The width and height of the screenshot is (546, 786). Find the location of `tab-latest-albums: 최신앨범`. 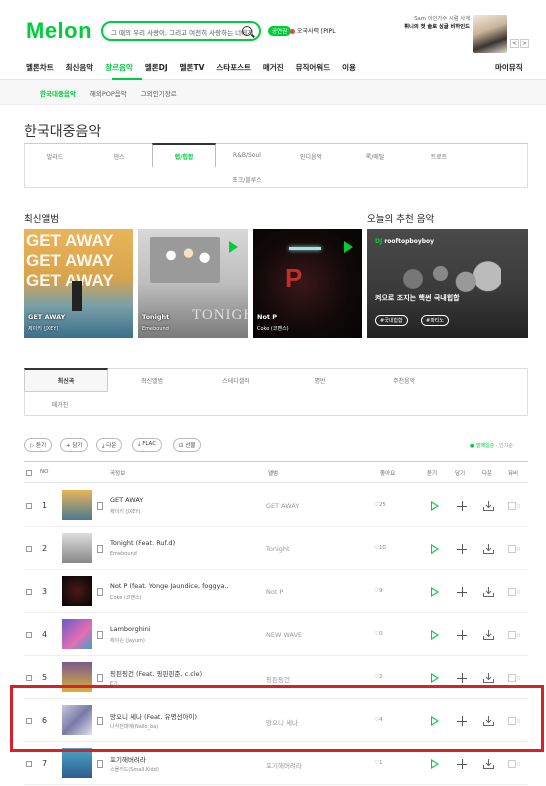

tab-latest-albums: 최신앨범 is located at coordinates (152, 380).